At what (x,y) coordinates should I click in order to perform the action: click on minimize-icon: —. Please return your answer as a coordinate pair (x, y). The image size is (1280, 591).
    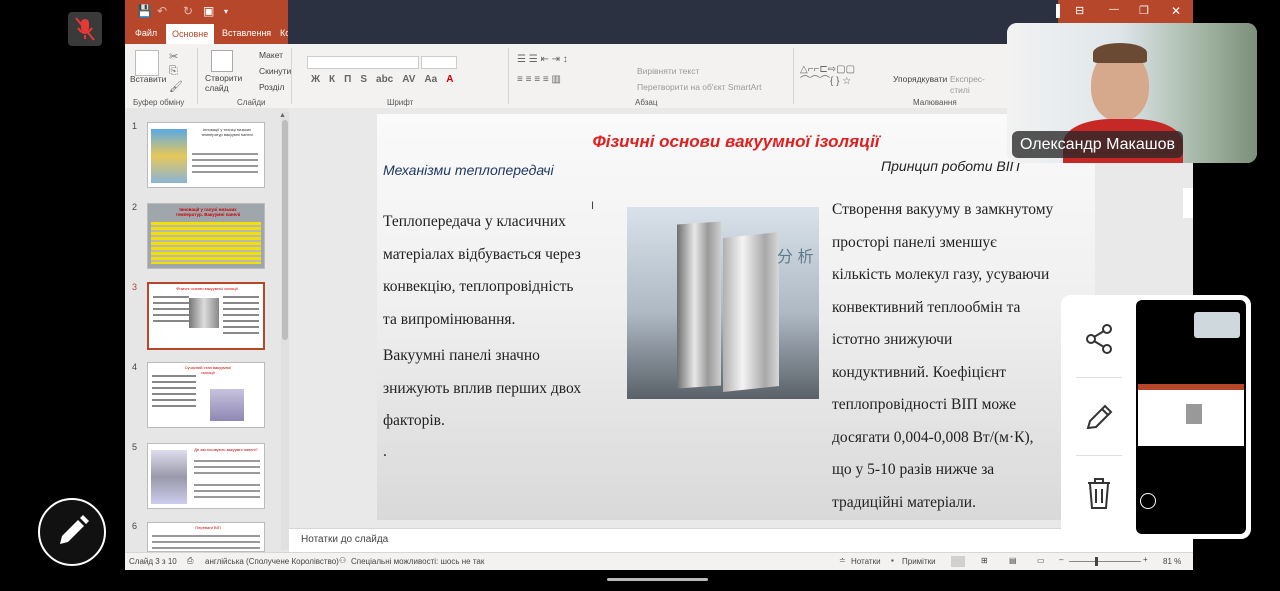
    Looking at the image, I should click on (1114, 9).